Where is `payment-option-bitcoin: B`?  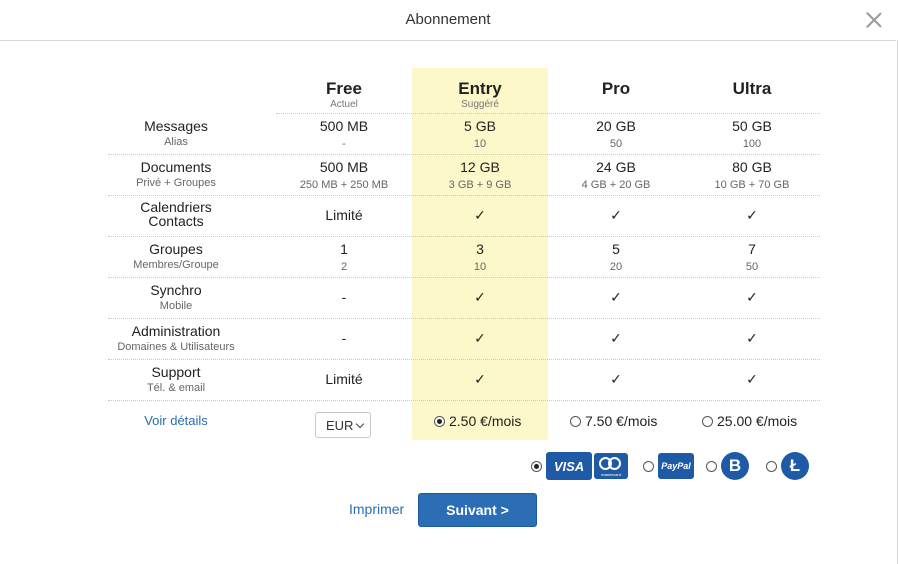 payment-option-bitcoin: B is located at coordinates (727, 466).